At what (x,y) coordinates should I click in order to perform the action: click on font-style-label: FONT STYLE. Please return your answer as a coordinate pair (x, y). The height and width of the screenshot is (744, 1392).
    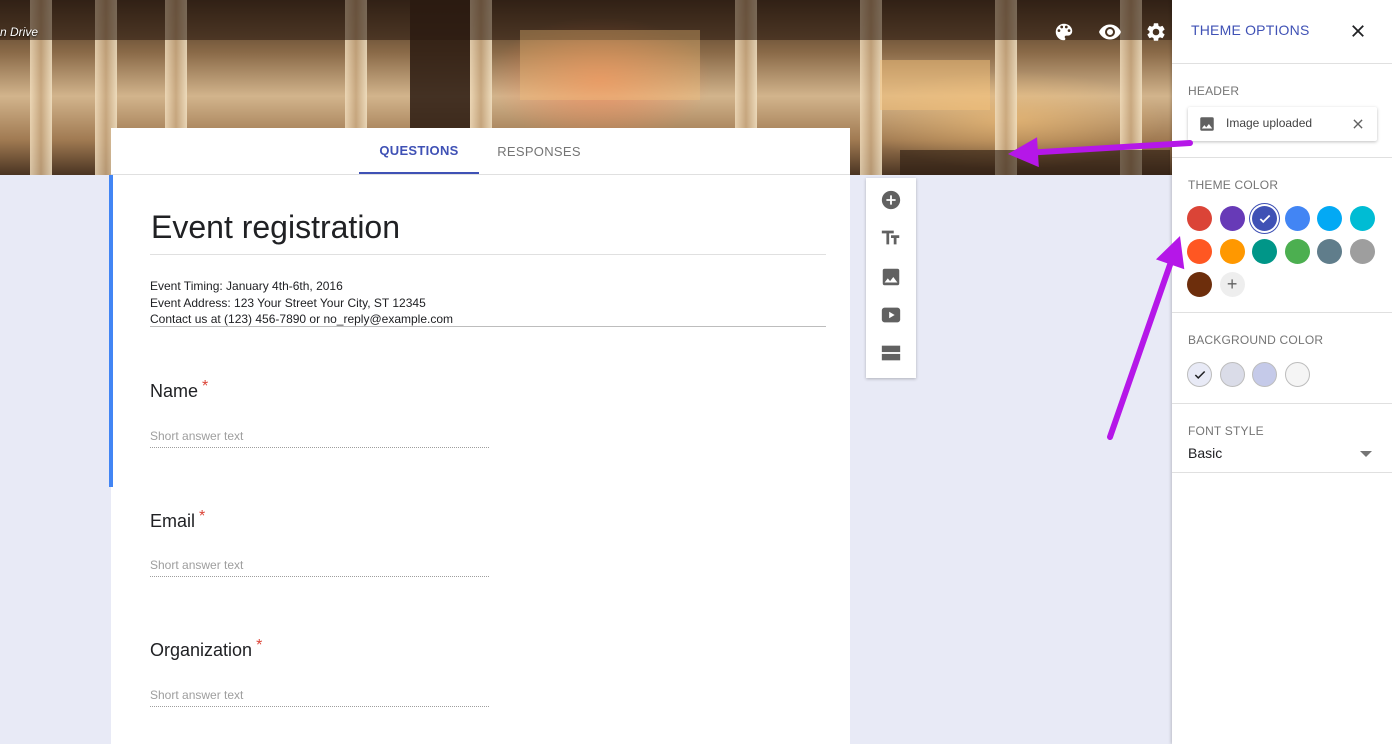
    Looking at the image, I should click on (1226, 431).